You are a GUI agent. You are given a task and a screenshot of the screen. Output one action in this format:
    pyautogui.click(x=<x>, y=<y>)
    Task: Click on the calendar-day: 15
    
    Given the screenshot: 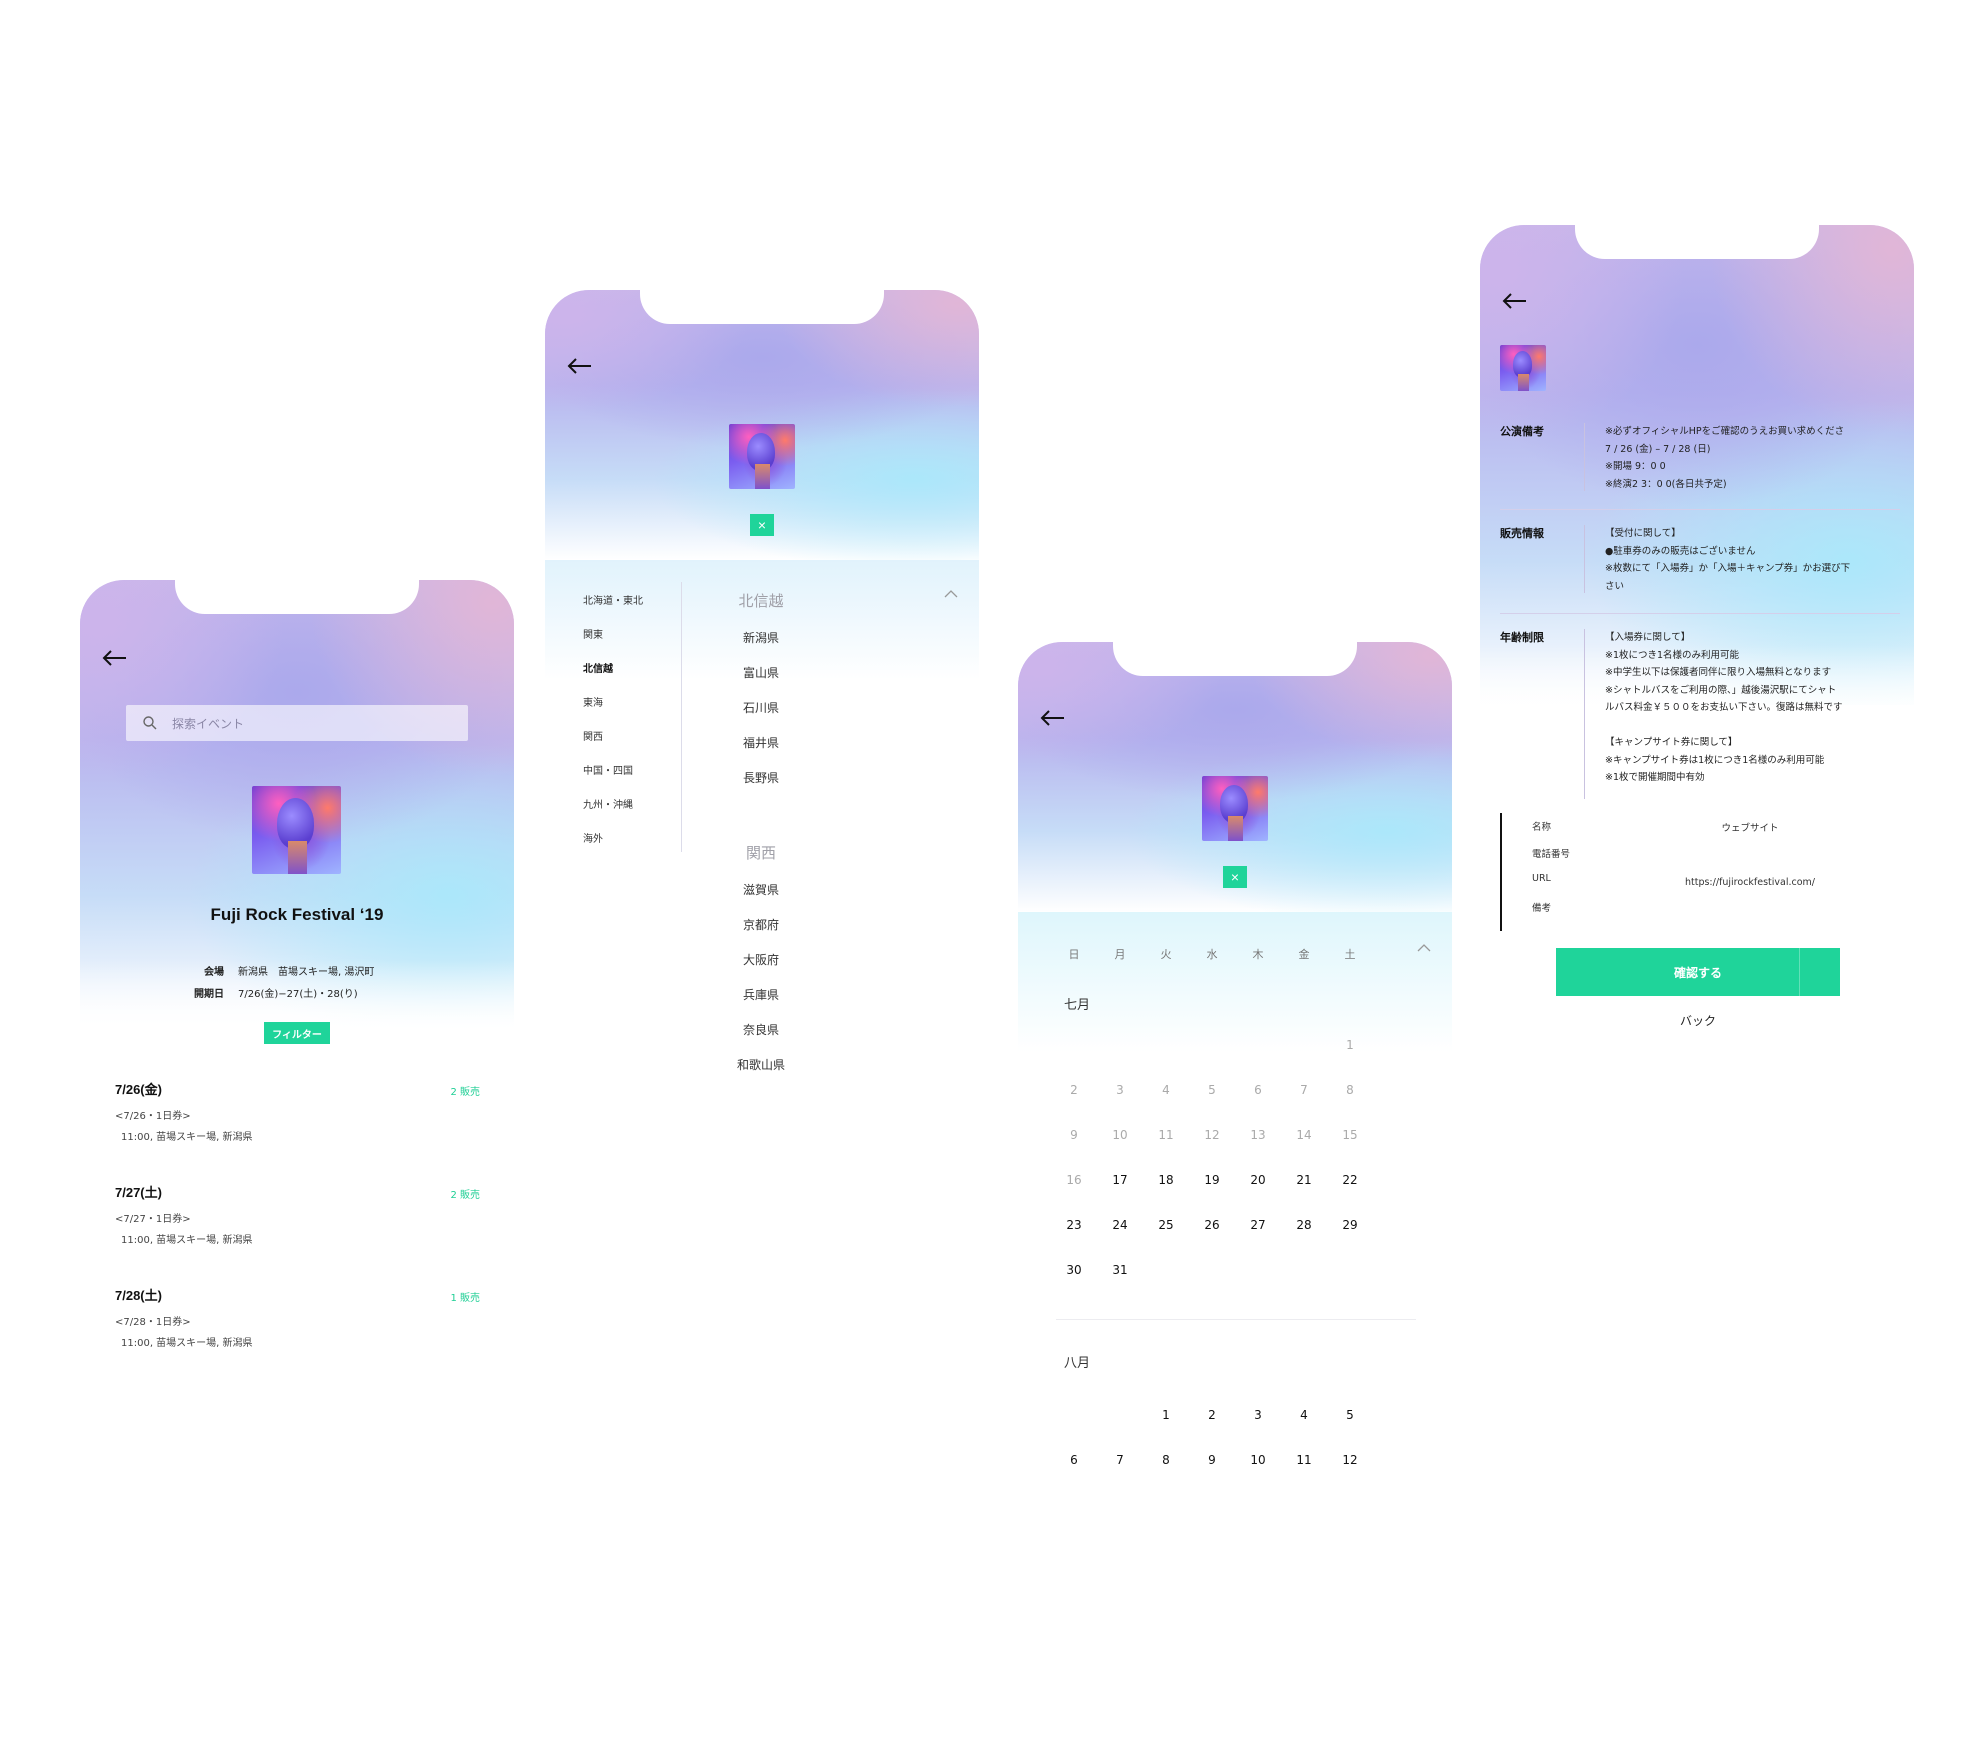 What is the action you would take?
    pyautogui.click(x=1350, y=1135)
    